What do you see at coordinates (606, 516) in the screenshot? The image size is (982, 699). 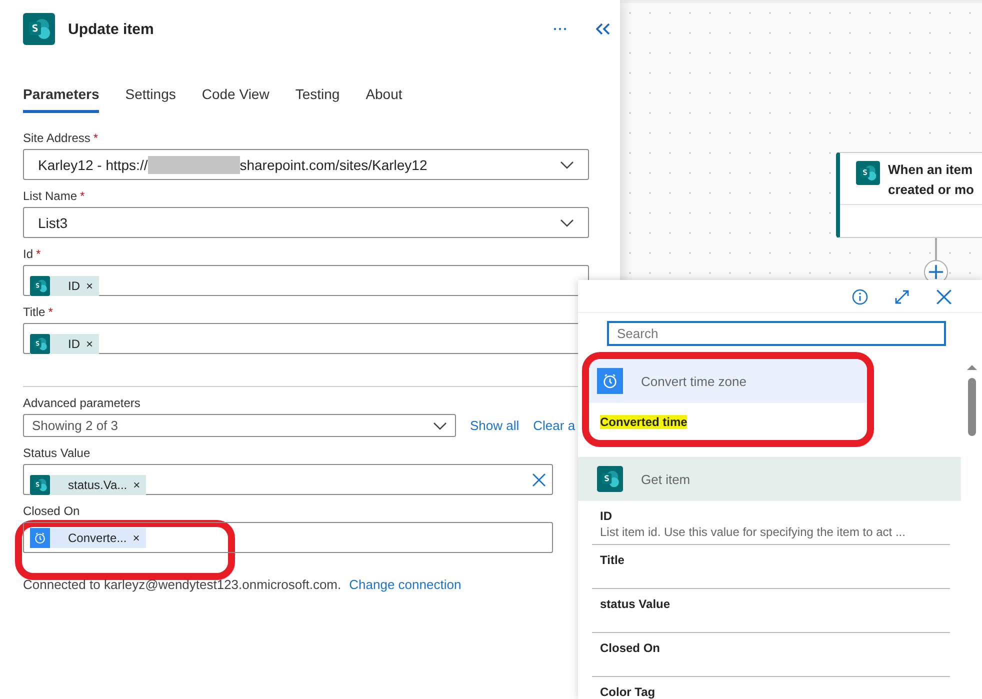 I see `item-name: ID` at bounding box center [606, 516].